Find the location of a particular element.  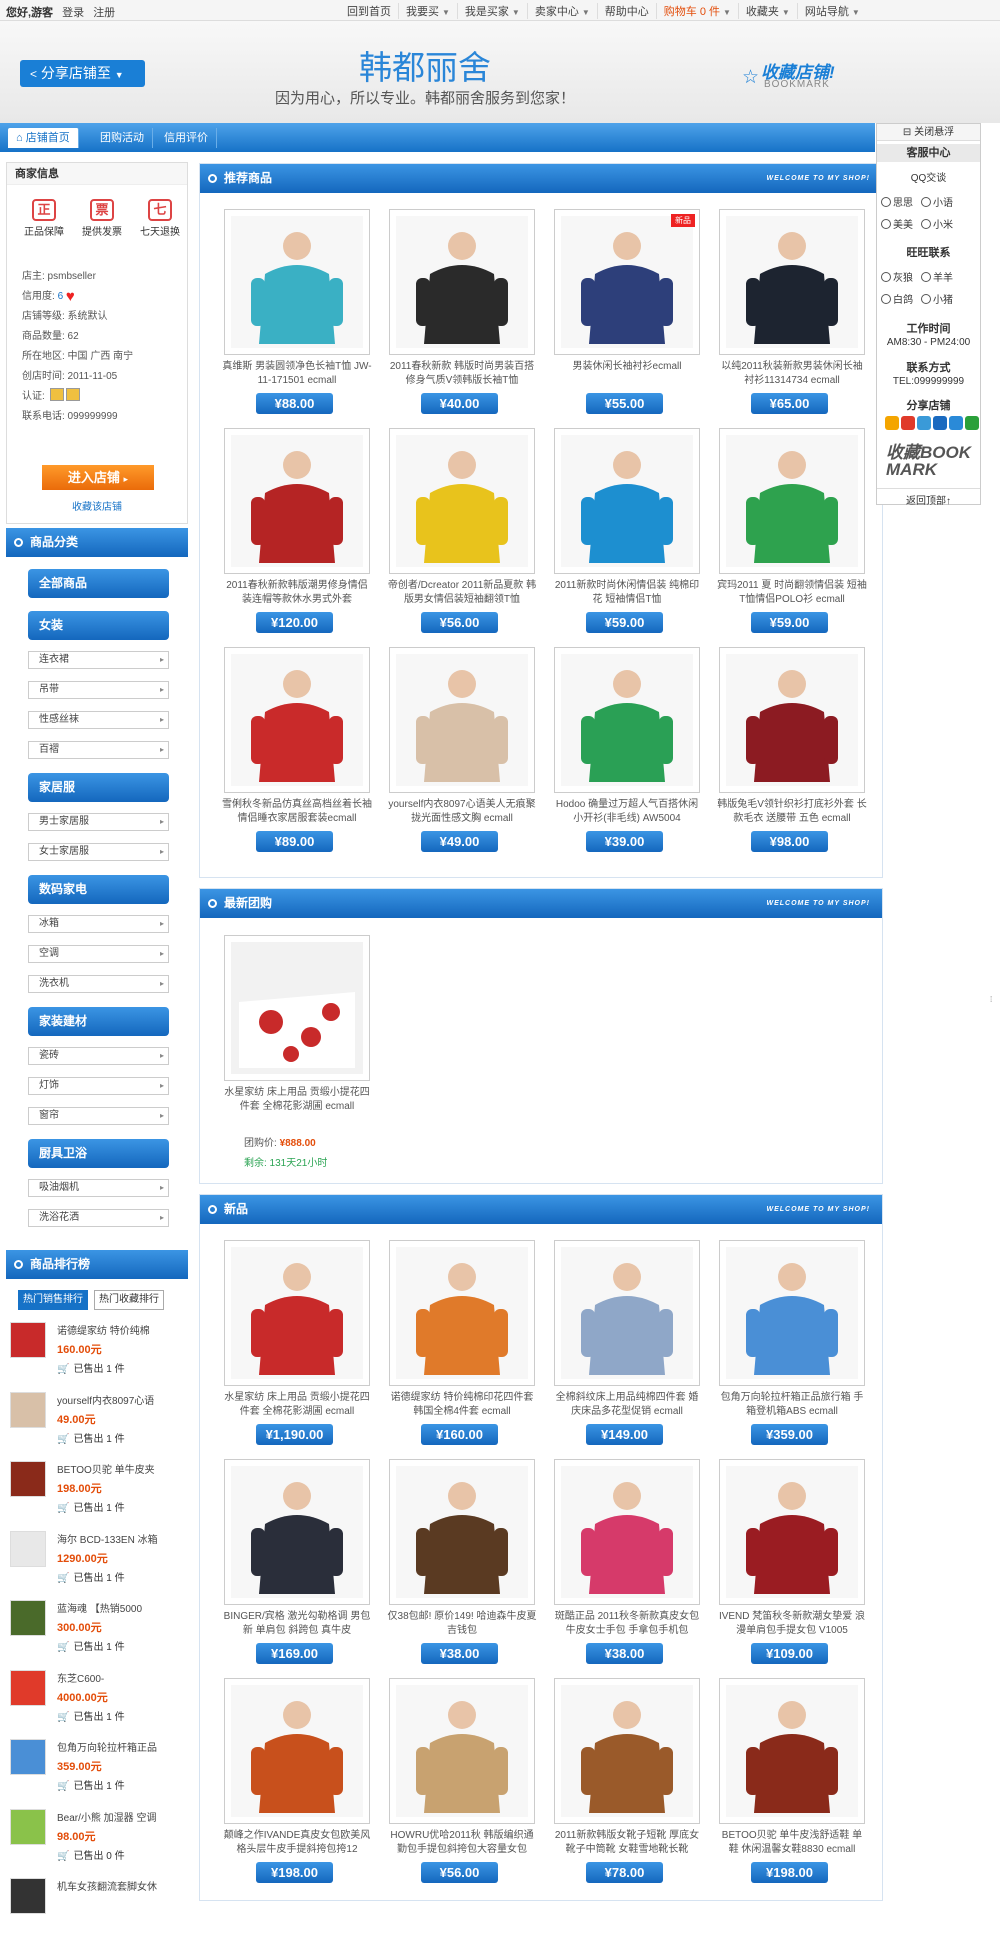

category-sub: 吊带 ▸ is located at coordinates (98, 690).